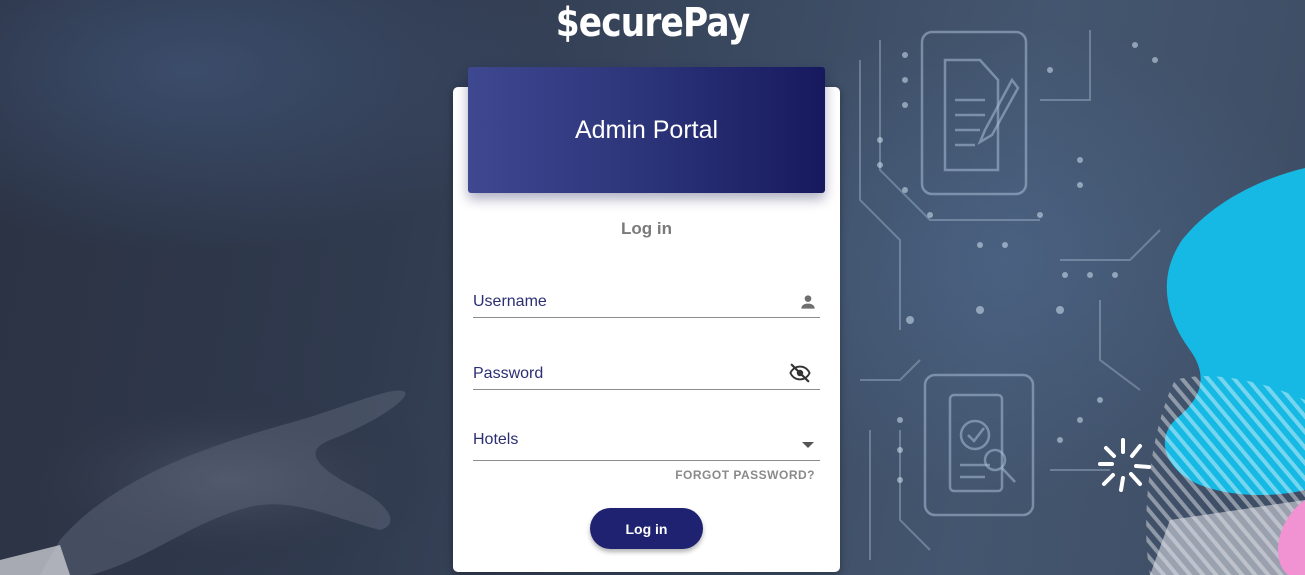 Image resolution: width=1305 pixels, height=575 pixels. I want to click on forgot-password-link: FORGOT PASSWORD?, so click(707, 475).